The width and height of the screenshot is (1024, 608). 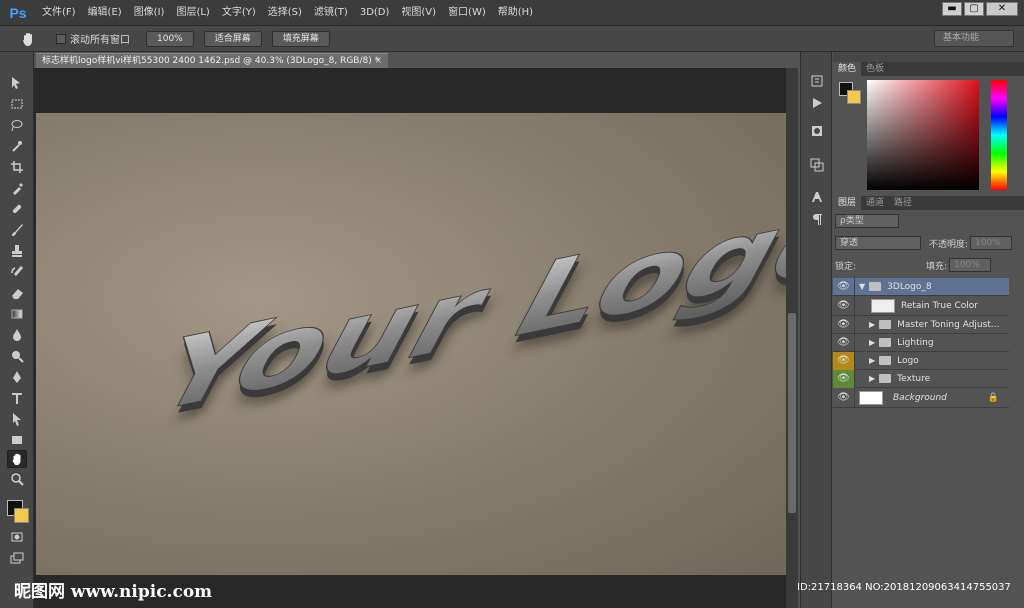 I want to click on menu-view: 视图(V), so click(x=418, y=13).